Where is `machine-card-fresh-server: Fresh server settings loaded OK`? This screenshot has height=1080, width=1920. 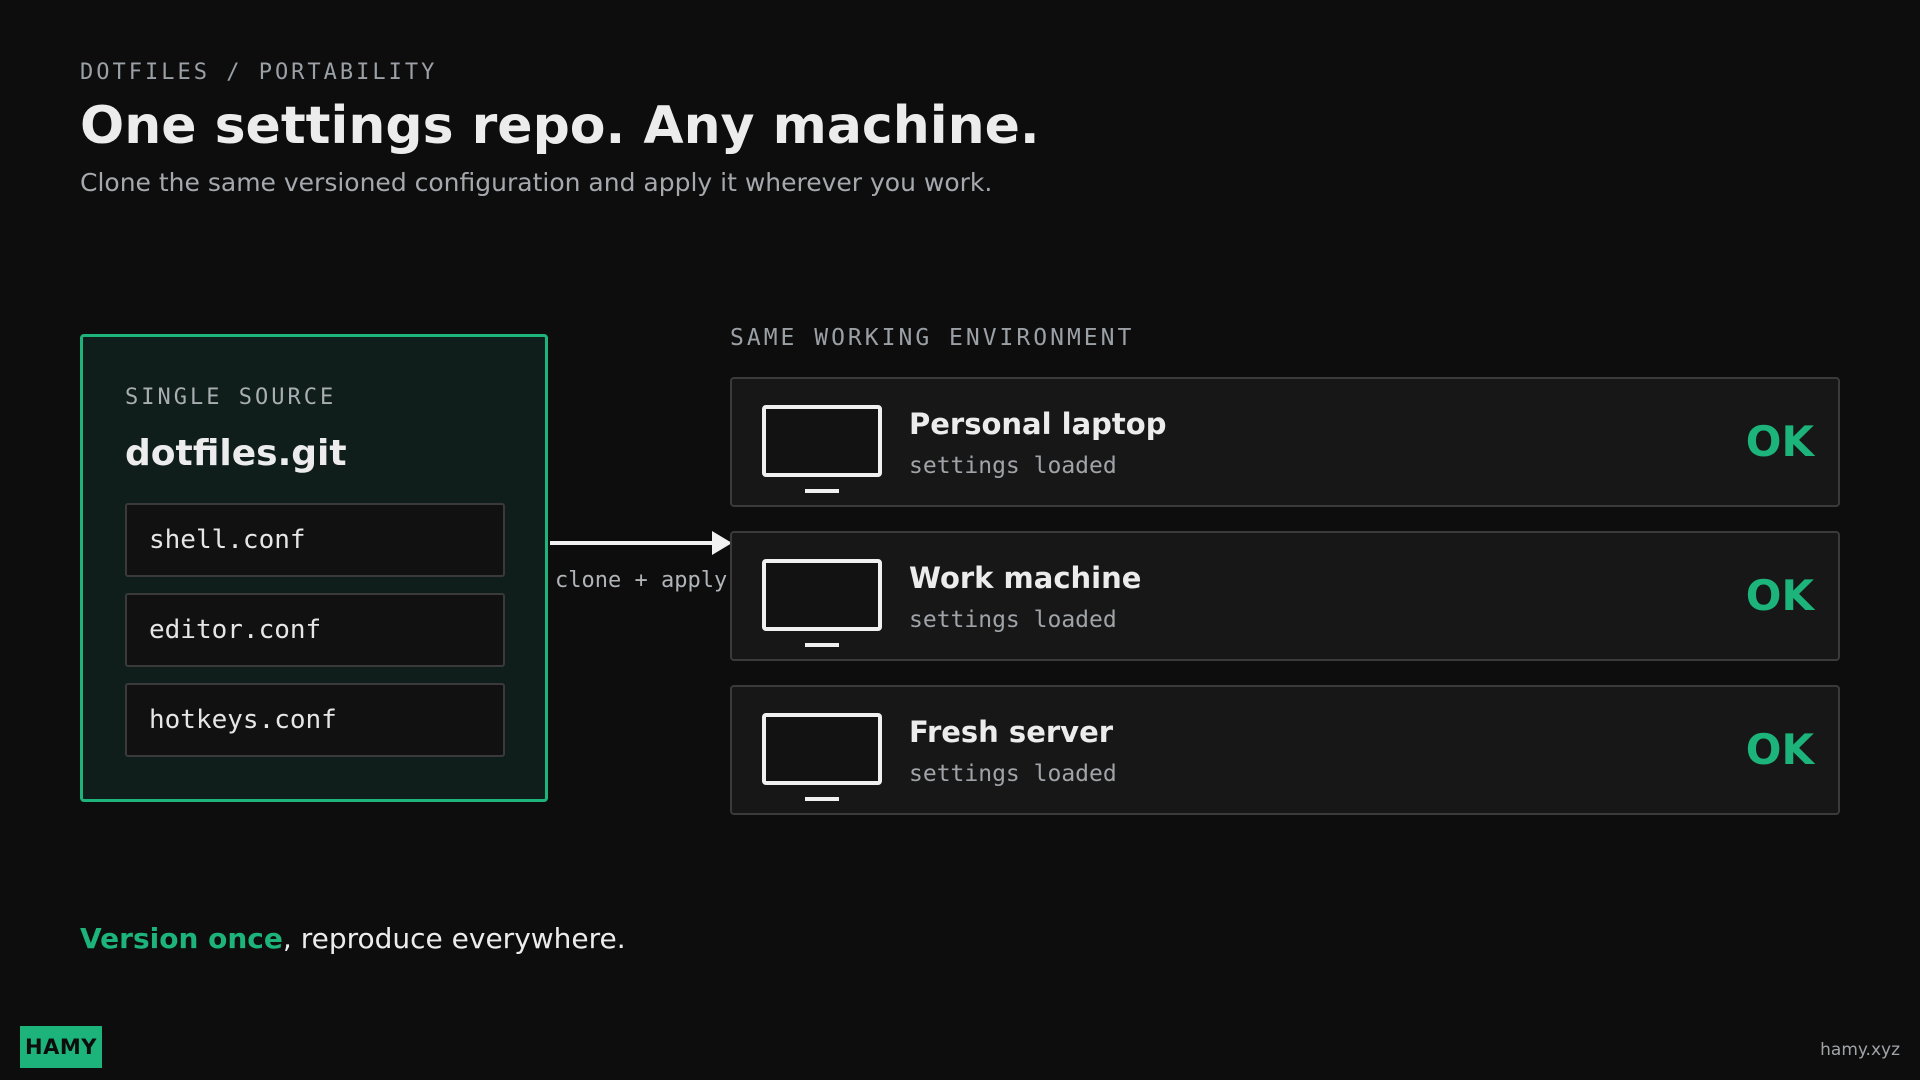 machine-card-fresh-server: Fresh server settings loaded OK is located at coordinates (1285, 750).